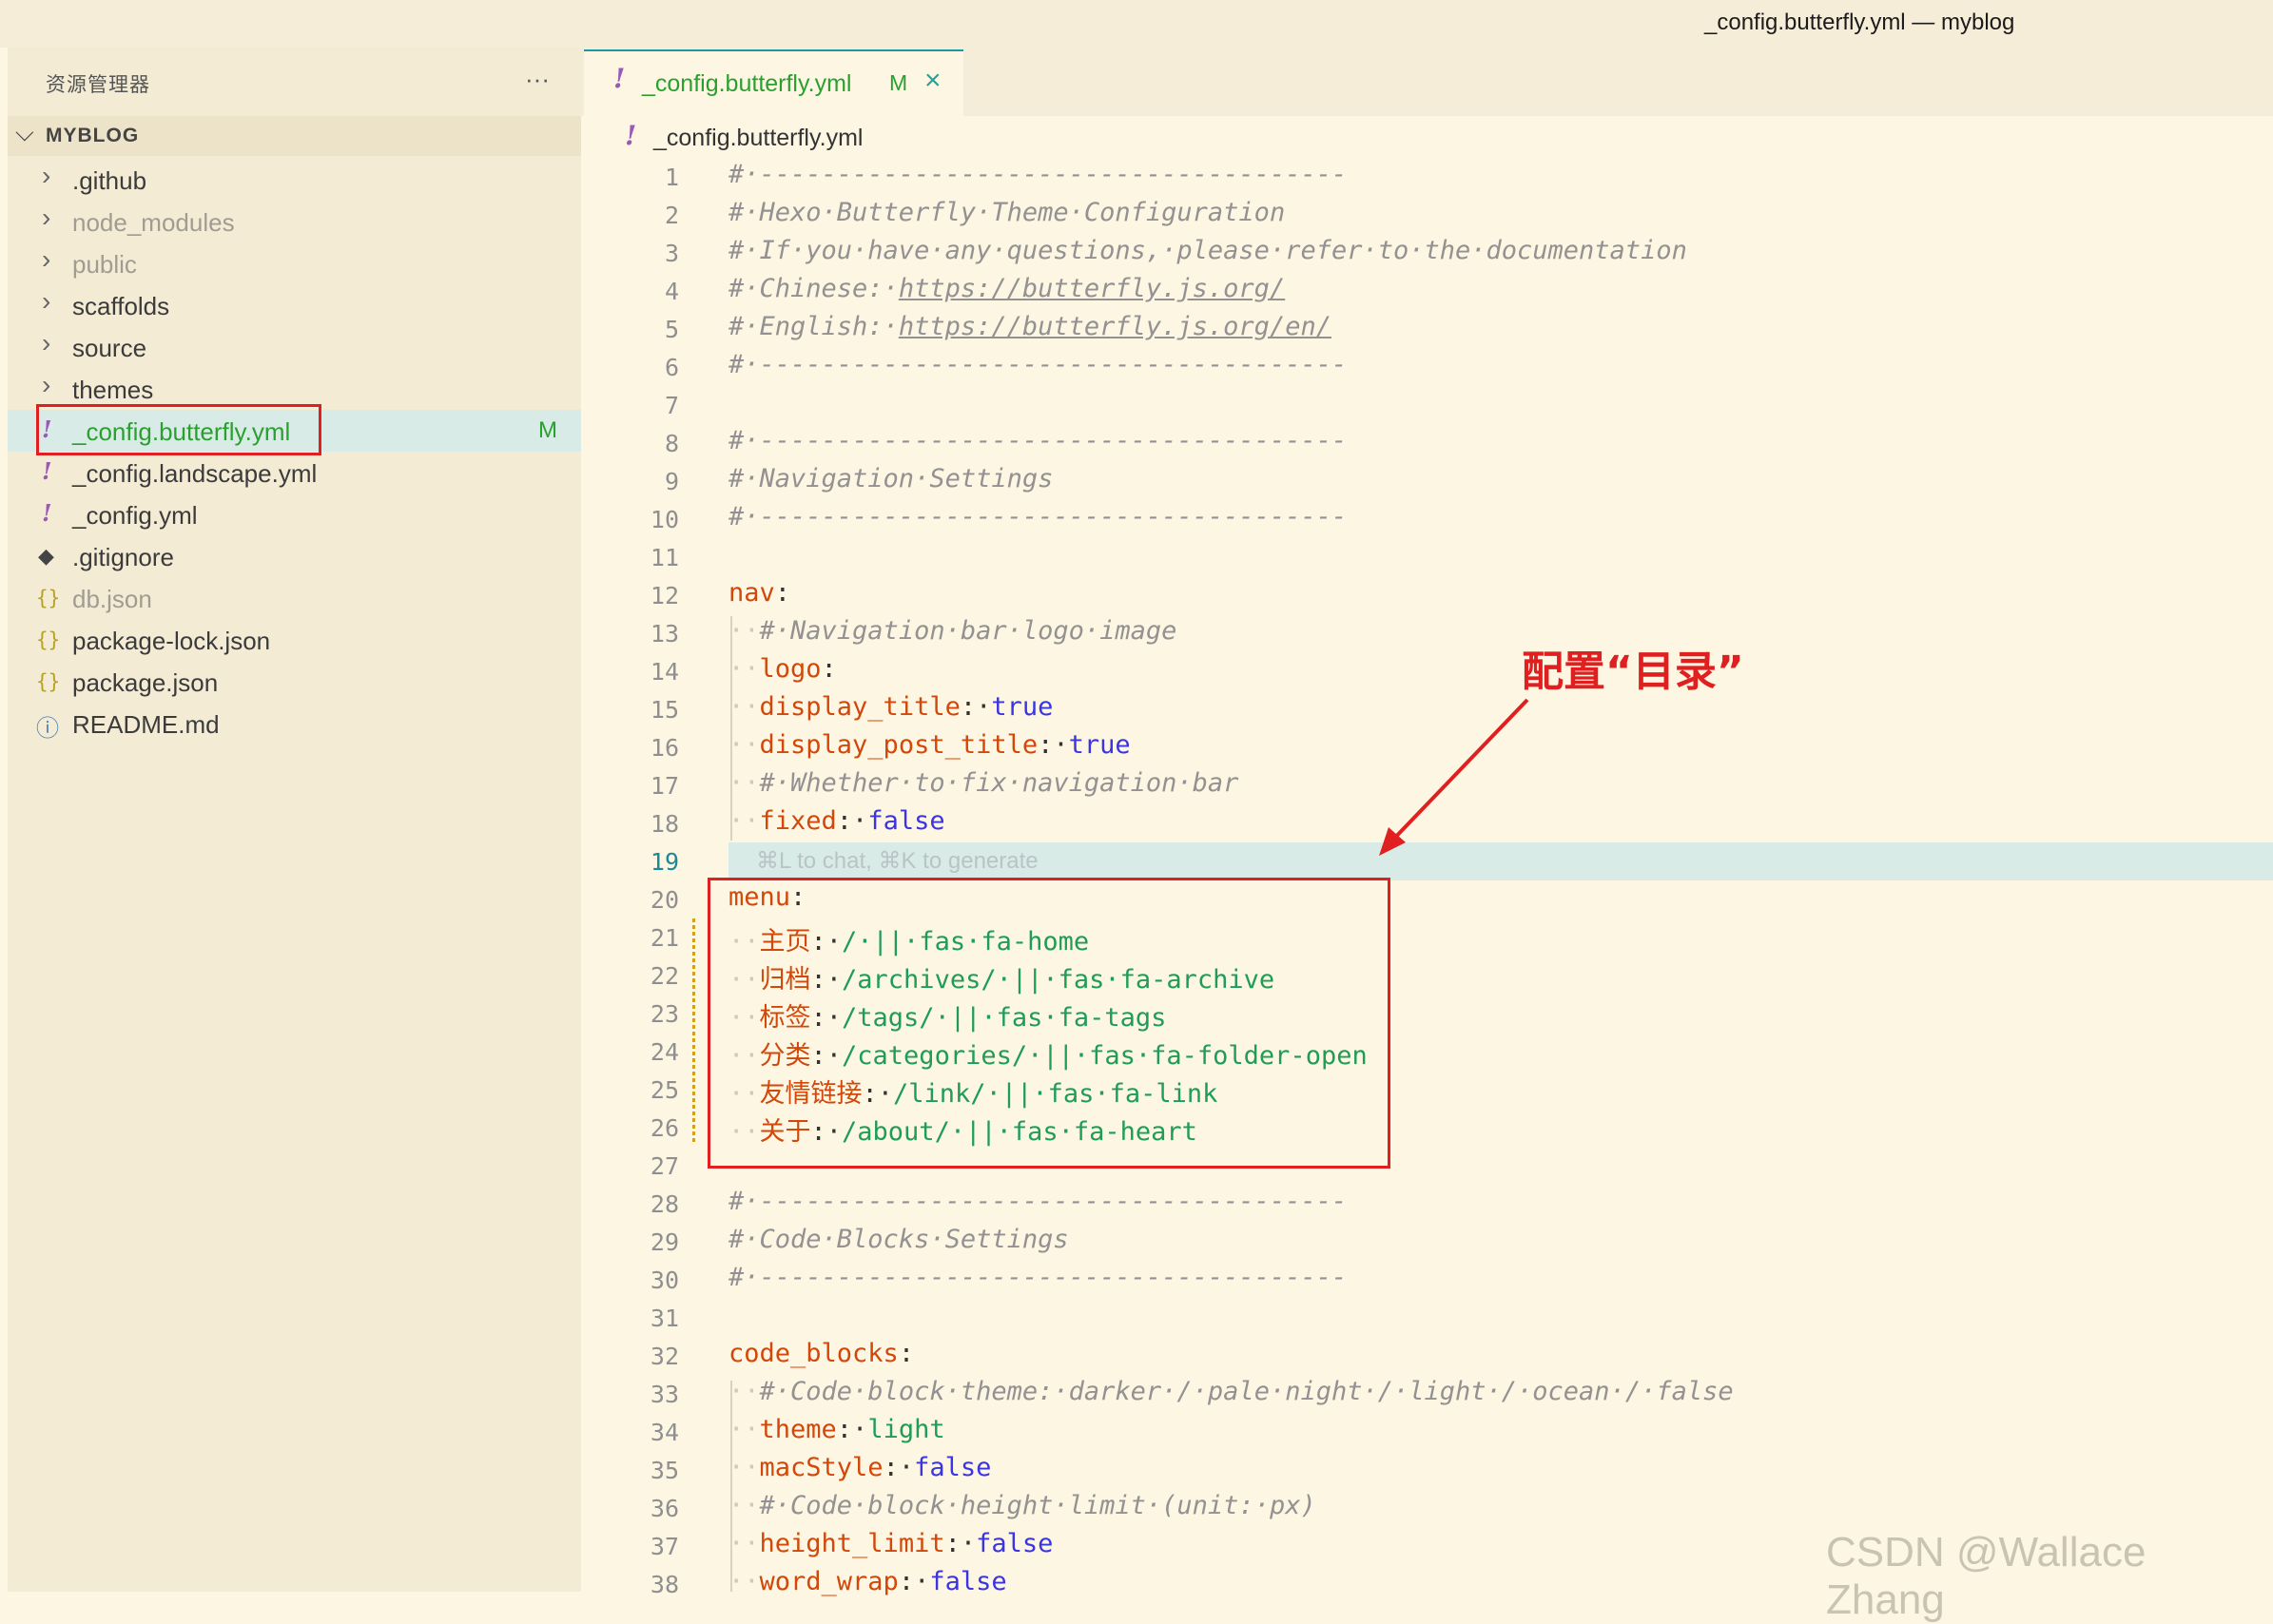 The image size is (2273, 1624). What do you see at coordinates (664, 1280) in the screenshot?
I see `line-number: 30` at bounding box center [664, 1280].